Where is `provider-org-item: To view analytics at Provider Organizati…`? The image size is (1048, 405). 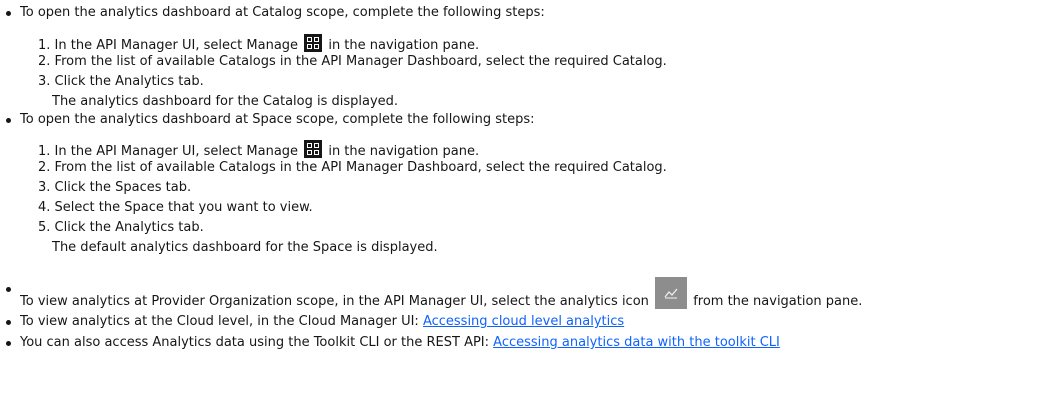
provider-org-item: To view analytics at Provider Organizati… is located at coordinates (441, 293).